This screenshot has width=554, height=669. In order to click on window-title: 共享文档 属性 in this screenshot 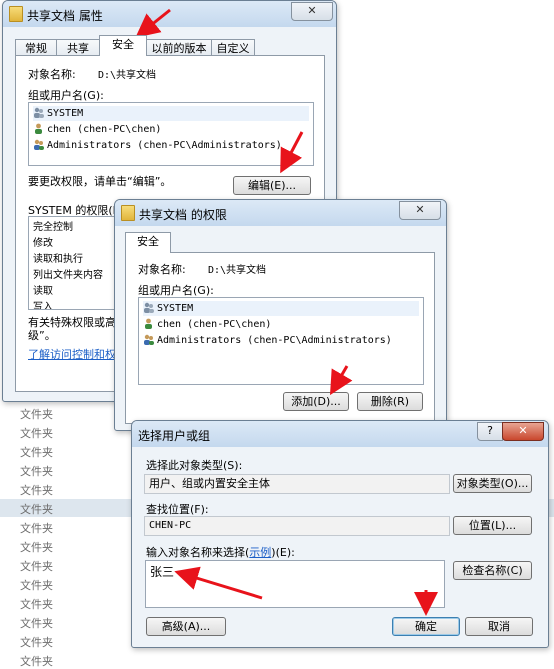, I will do `click(65, 16)`.